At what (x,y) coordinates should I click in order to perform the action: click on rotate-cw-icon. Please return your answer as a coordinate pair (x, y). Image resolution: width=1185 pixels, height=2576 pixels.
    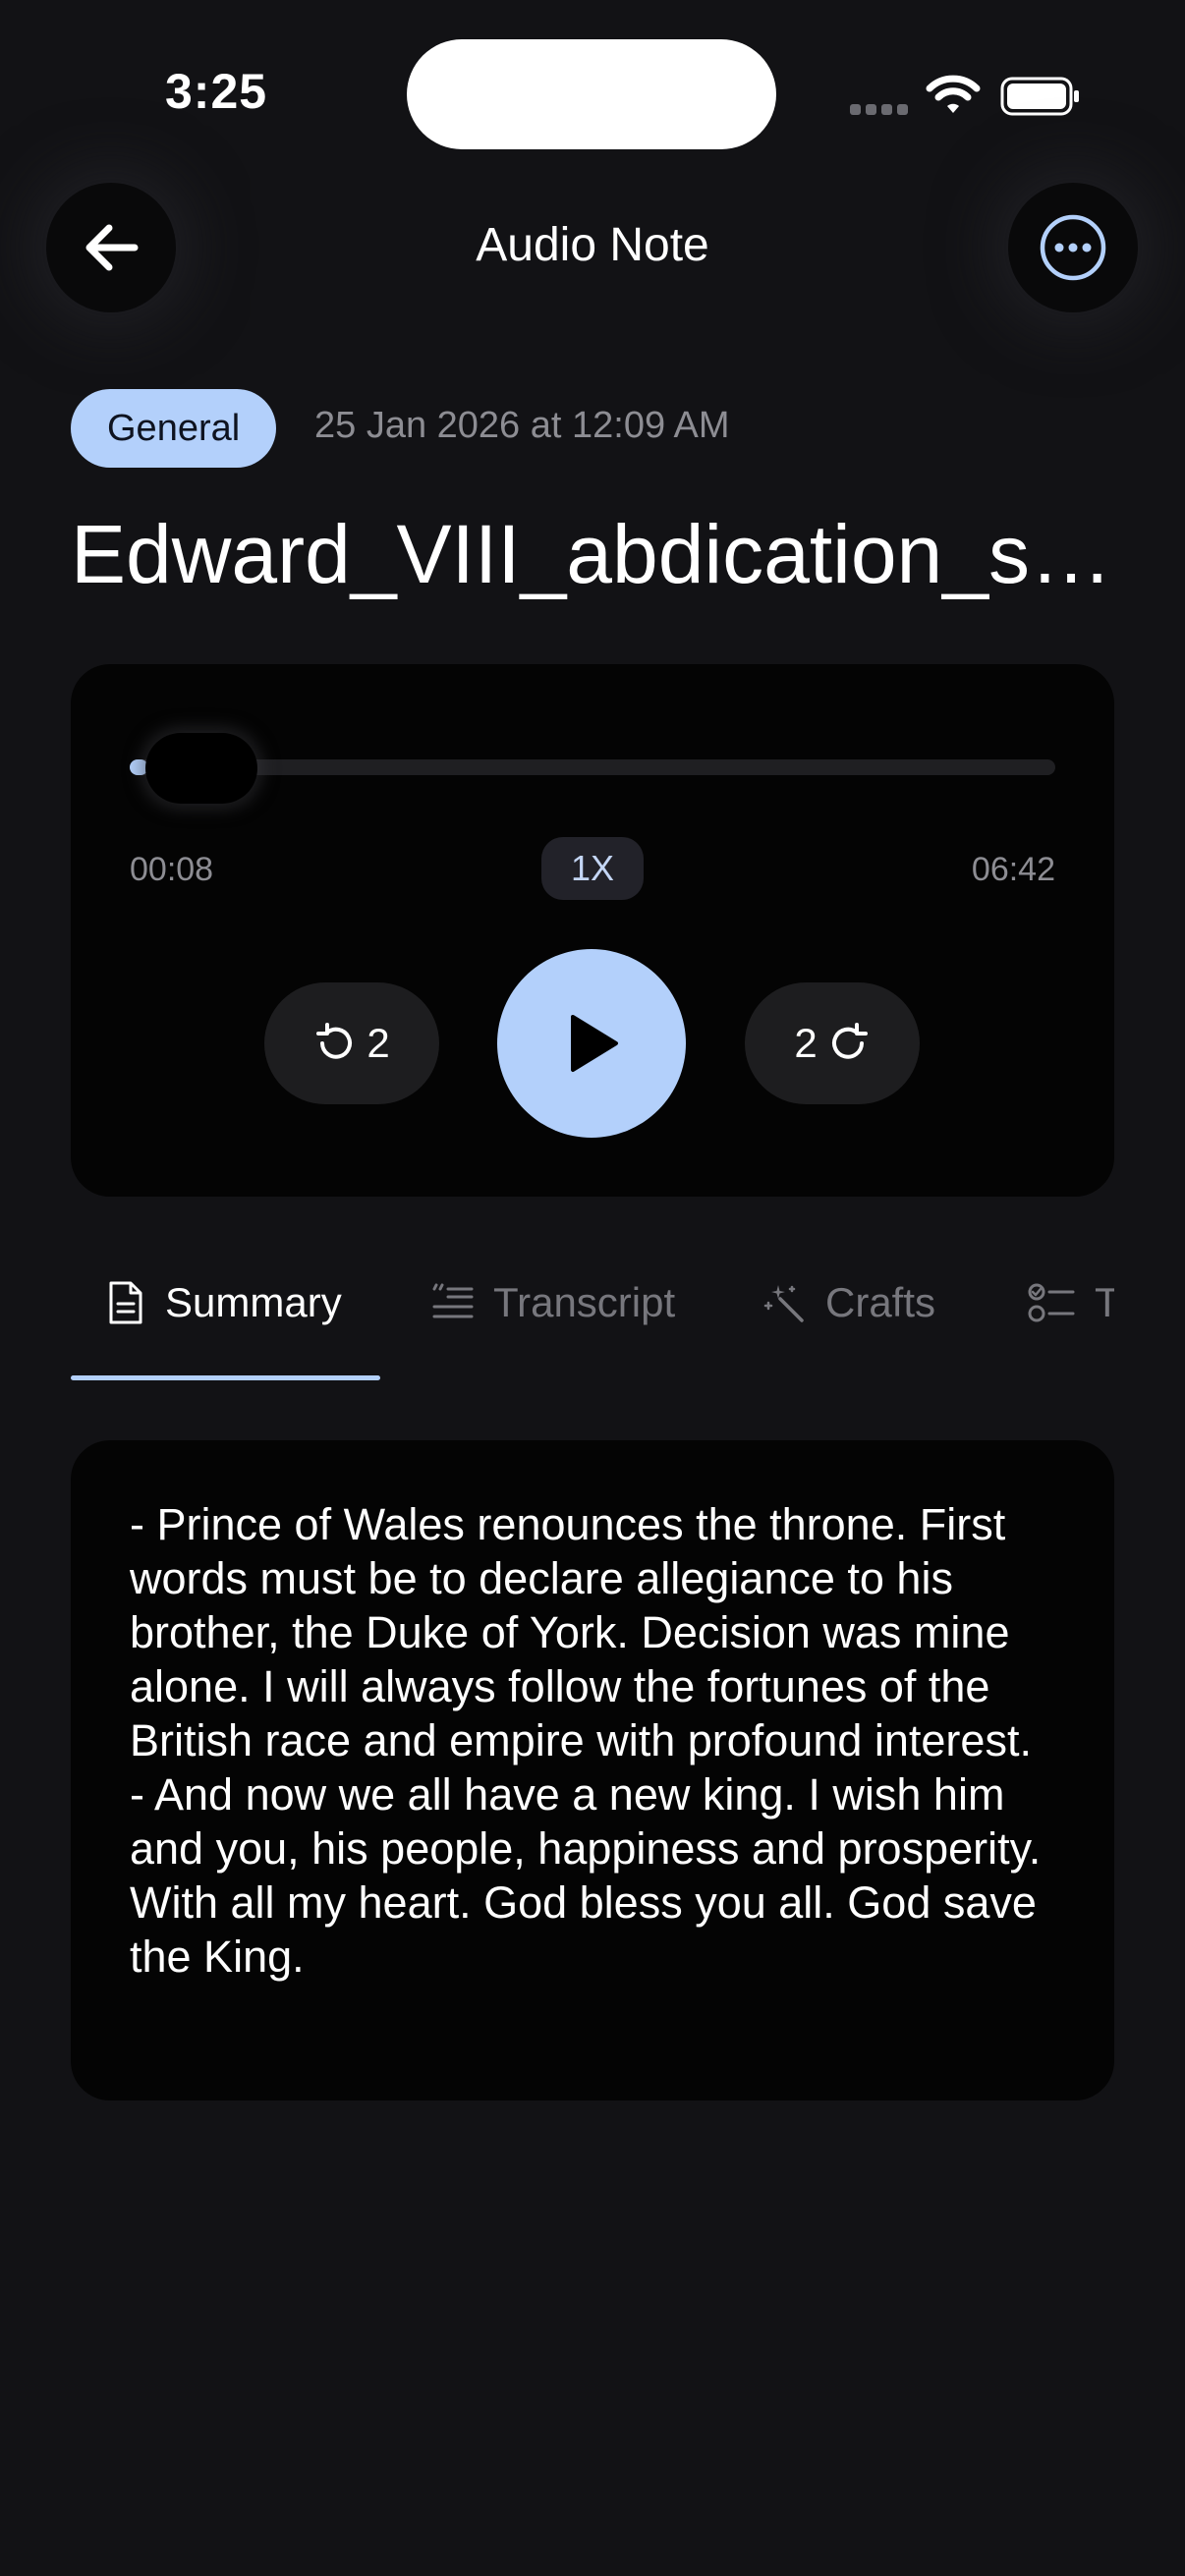
    Looking at the image, I should click on (850, 1041).